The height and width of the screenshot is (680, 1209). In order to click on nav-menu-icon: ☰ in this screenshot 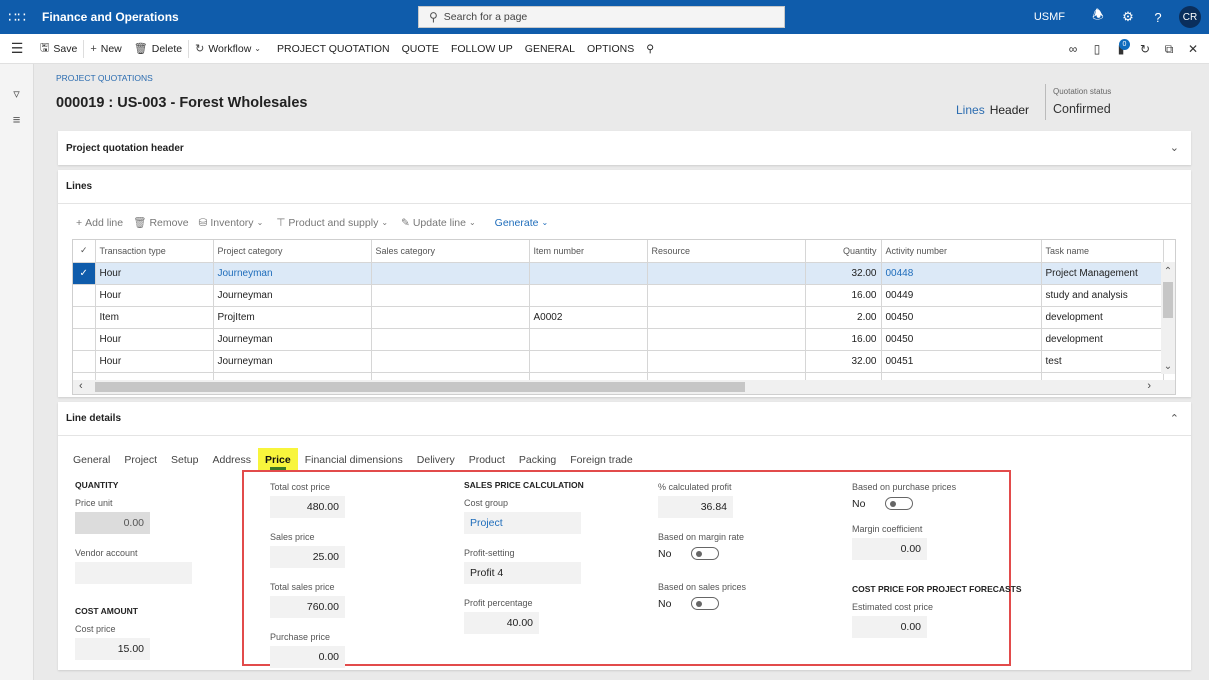, I will do `click(17, 48)`.